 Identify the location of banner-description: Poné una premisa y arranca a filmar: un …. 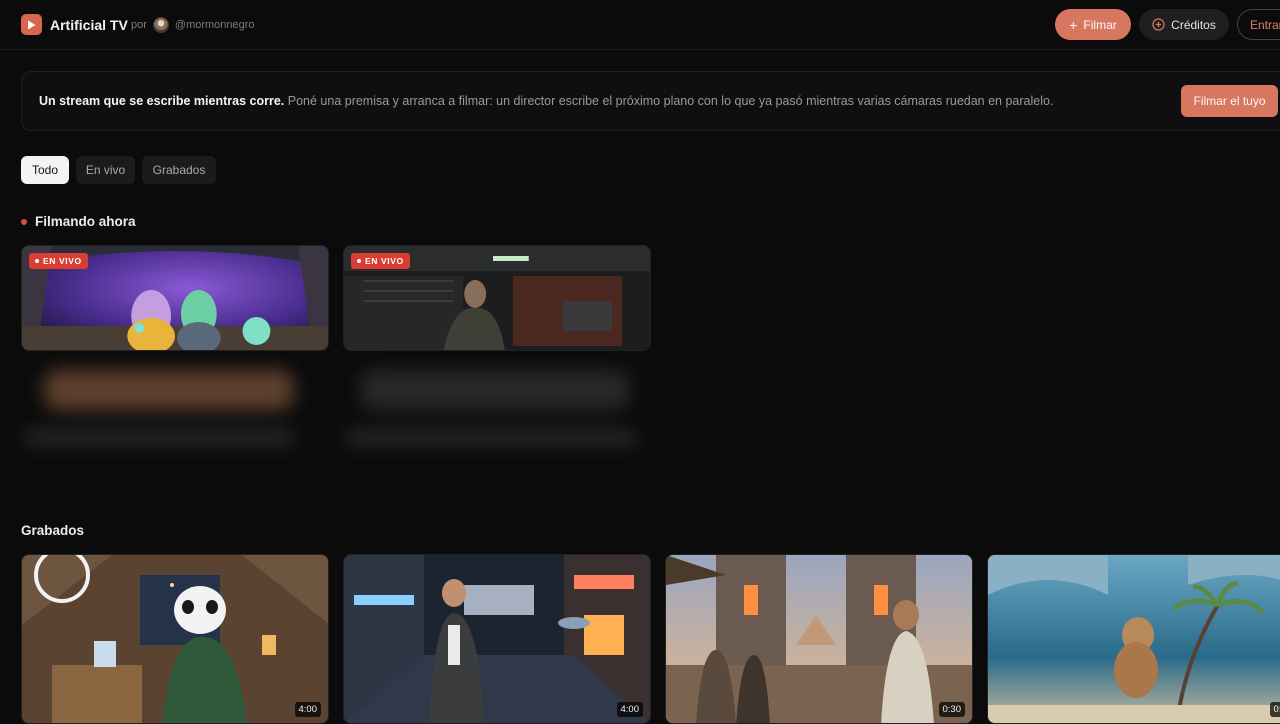
(671, 101).